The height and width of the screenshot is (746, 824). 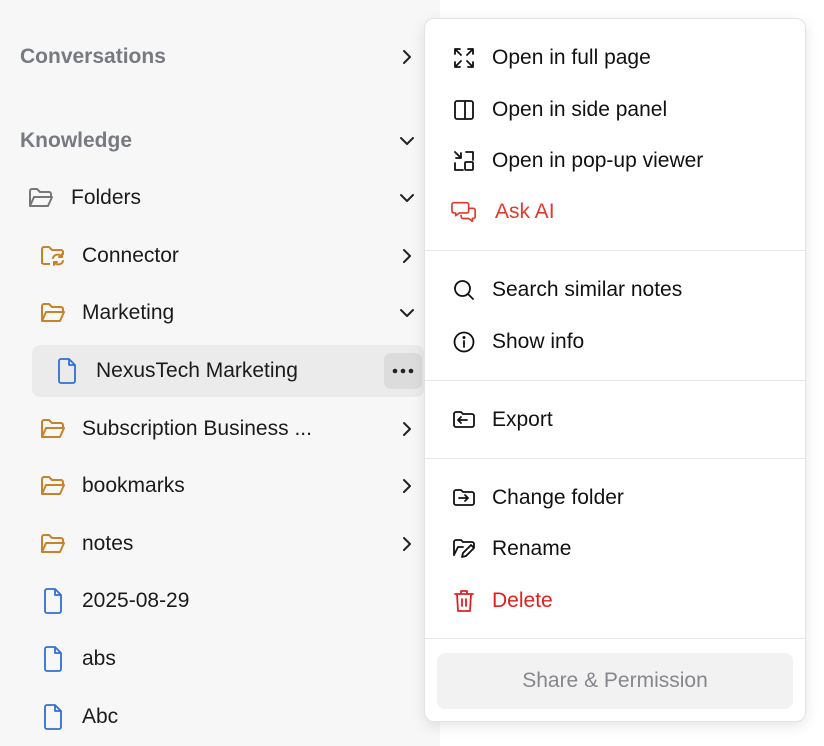 What do you see at coordinates (587, 289) in the screenshot?
I see `menu-item-label: Search similar notes` at bounding box center [587, 289].